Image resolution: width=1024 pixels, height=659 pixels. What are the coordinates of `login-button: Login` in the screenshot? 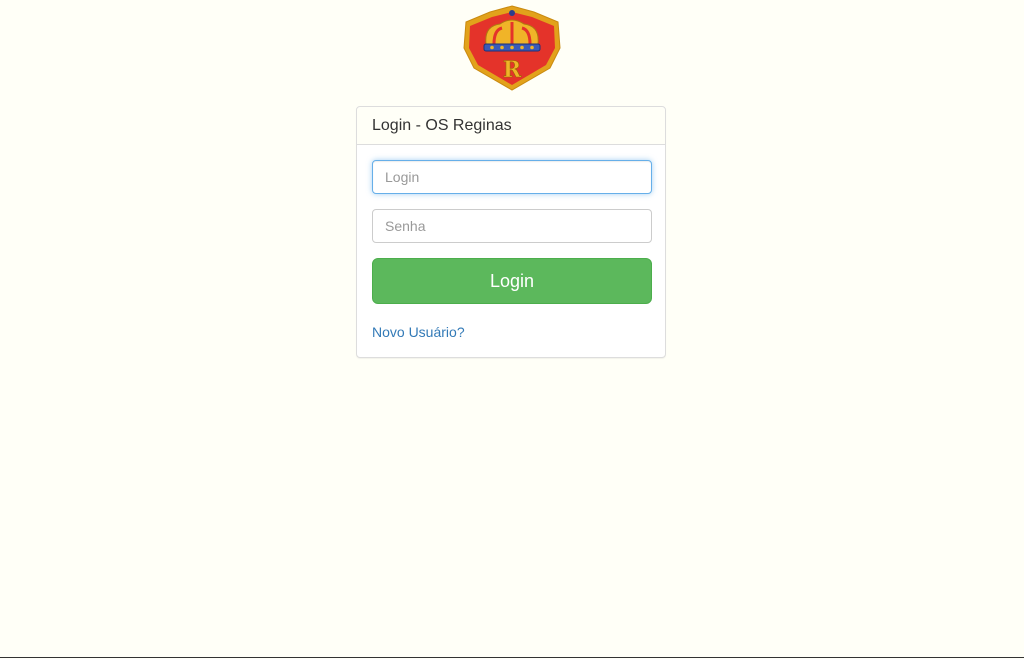 It's located at (512, 281).